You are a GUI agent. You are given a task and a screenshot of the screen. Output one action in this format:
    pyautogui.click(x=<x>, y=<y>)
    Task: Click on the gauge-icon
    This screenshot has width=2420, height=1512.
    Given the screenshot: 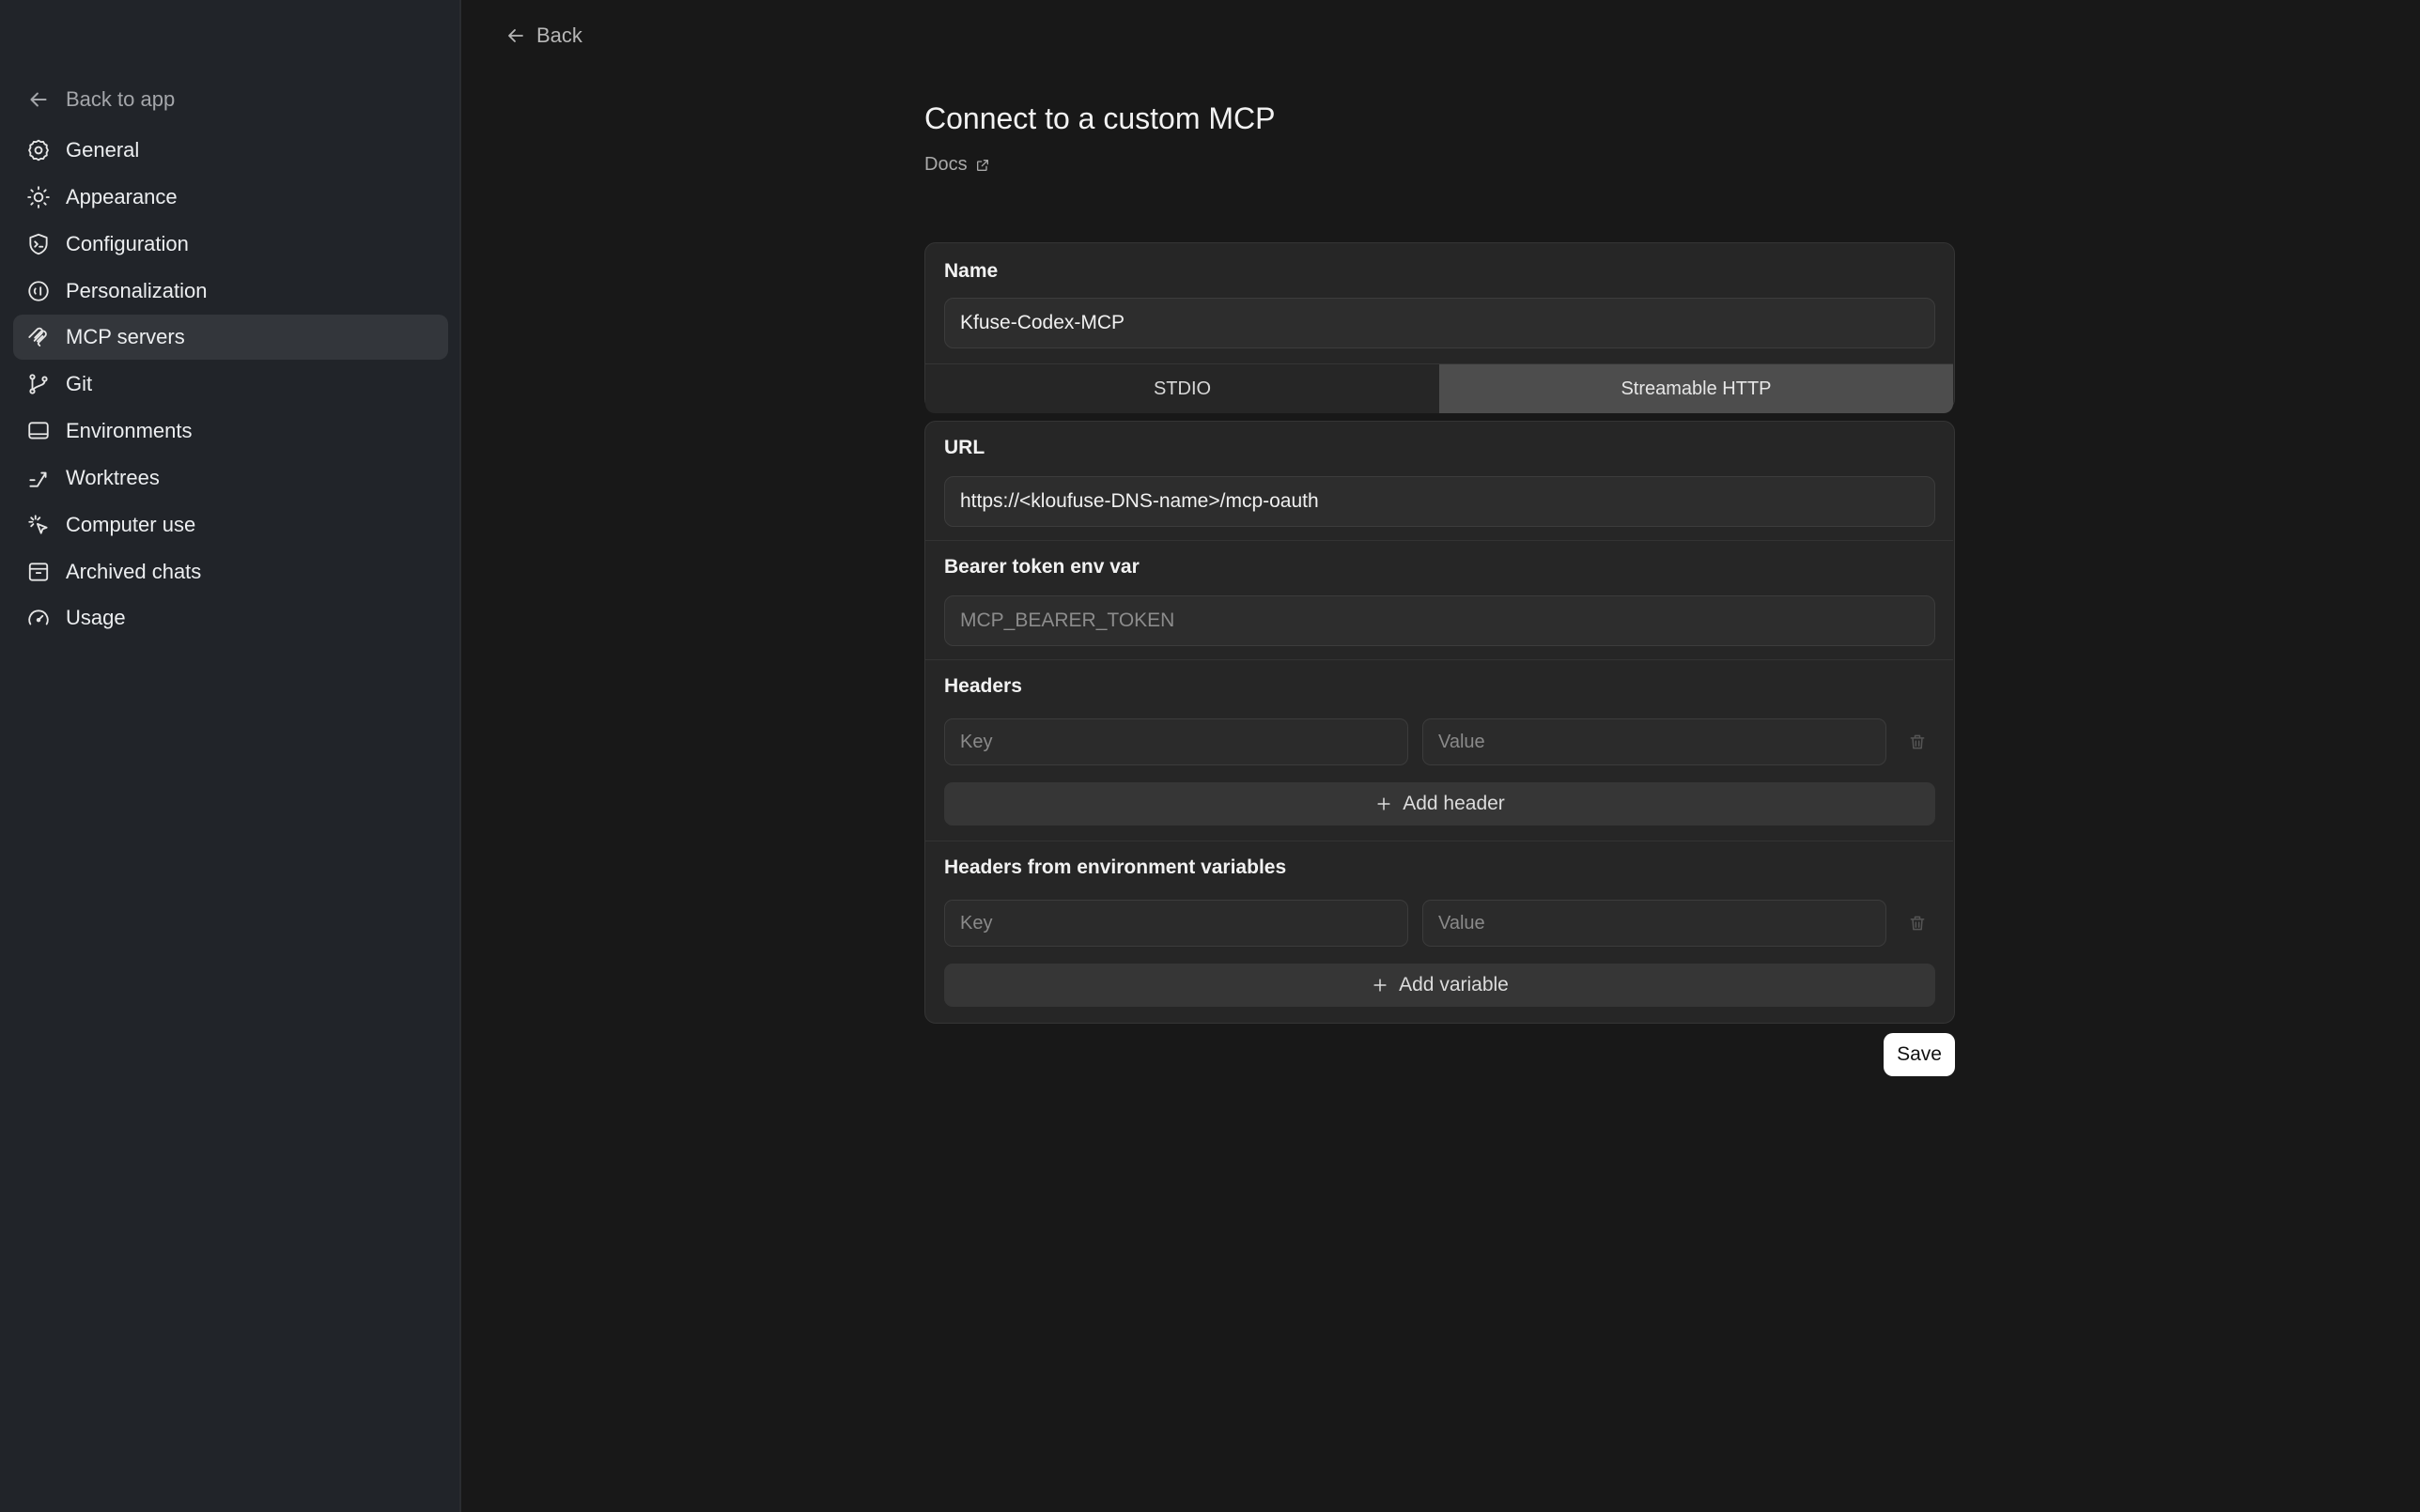 What is the action you would take?
    pyautogui.click(x=38, y=618)
    